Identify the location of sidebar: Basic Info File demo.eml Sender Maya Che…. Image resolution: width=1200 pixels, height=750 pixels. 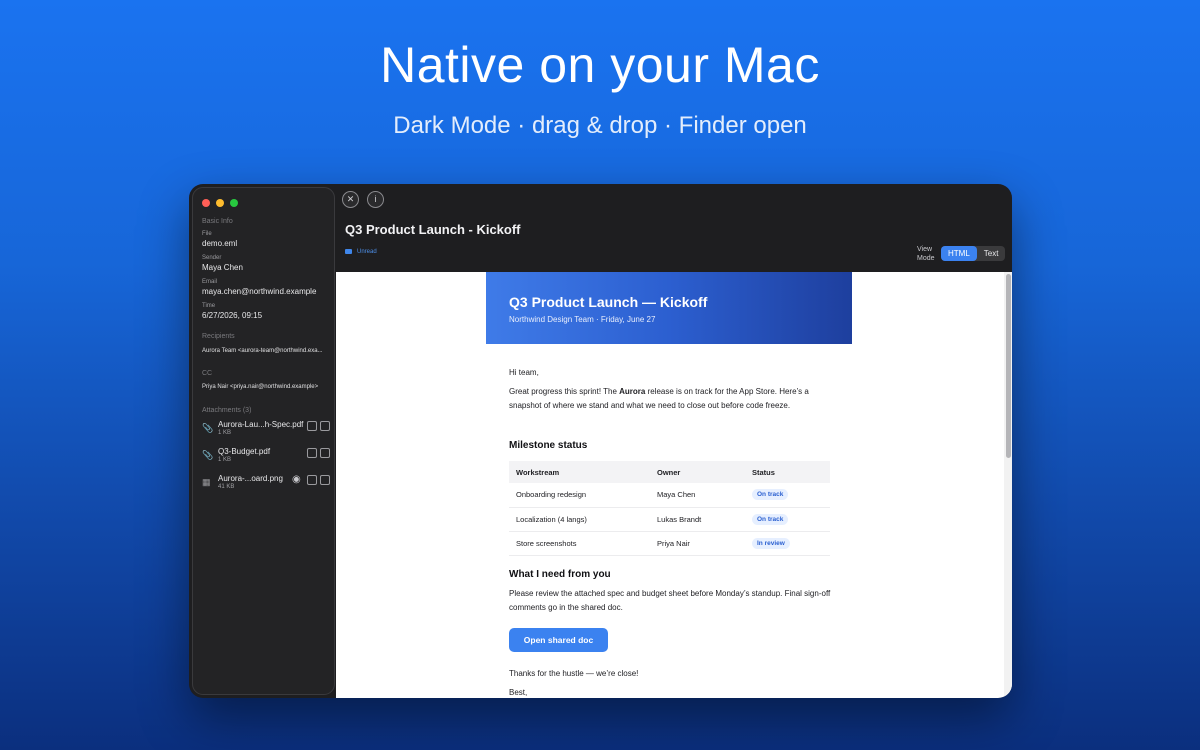
(263, 441).